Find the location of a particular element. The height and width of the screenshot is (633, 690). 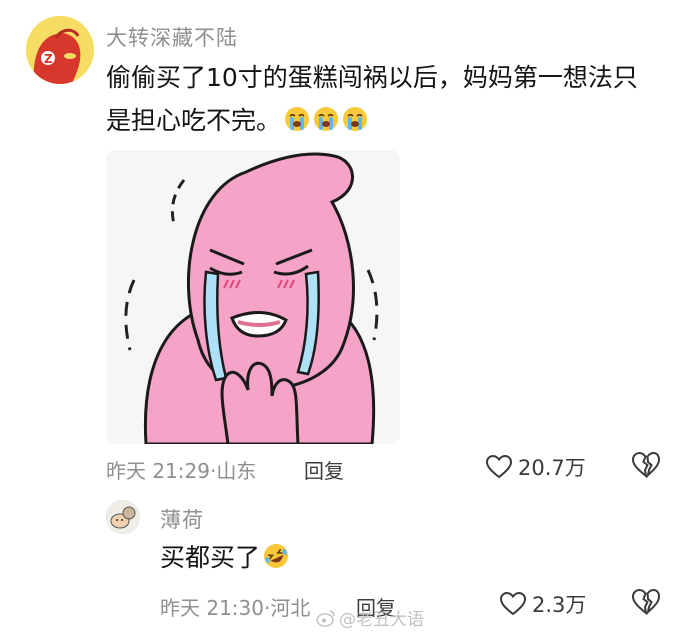

comment-meta: 昨天 21:30·河北 is located at coordinates (235, 606).